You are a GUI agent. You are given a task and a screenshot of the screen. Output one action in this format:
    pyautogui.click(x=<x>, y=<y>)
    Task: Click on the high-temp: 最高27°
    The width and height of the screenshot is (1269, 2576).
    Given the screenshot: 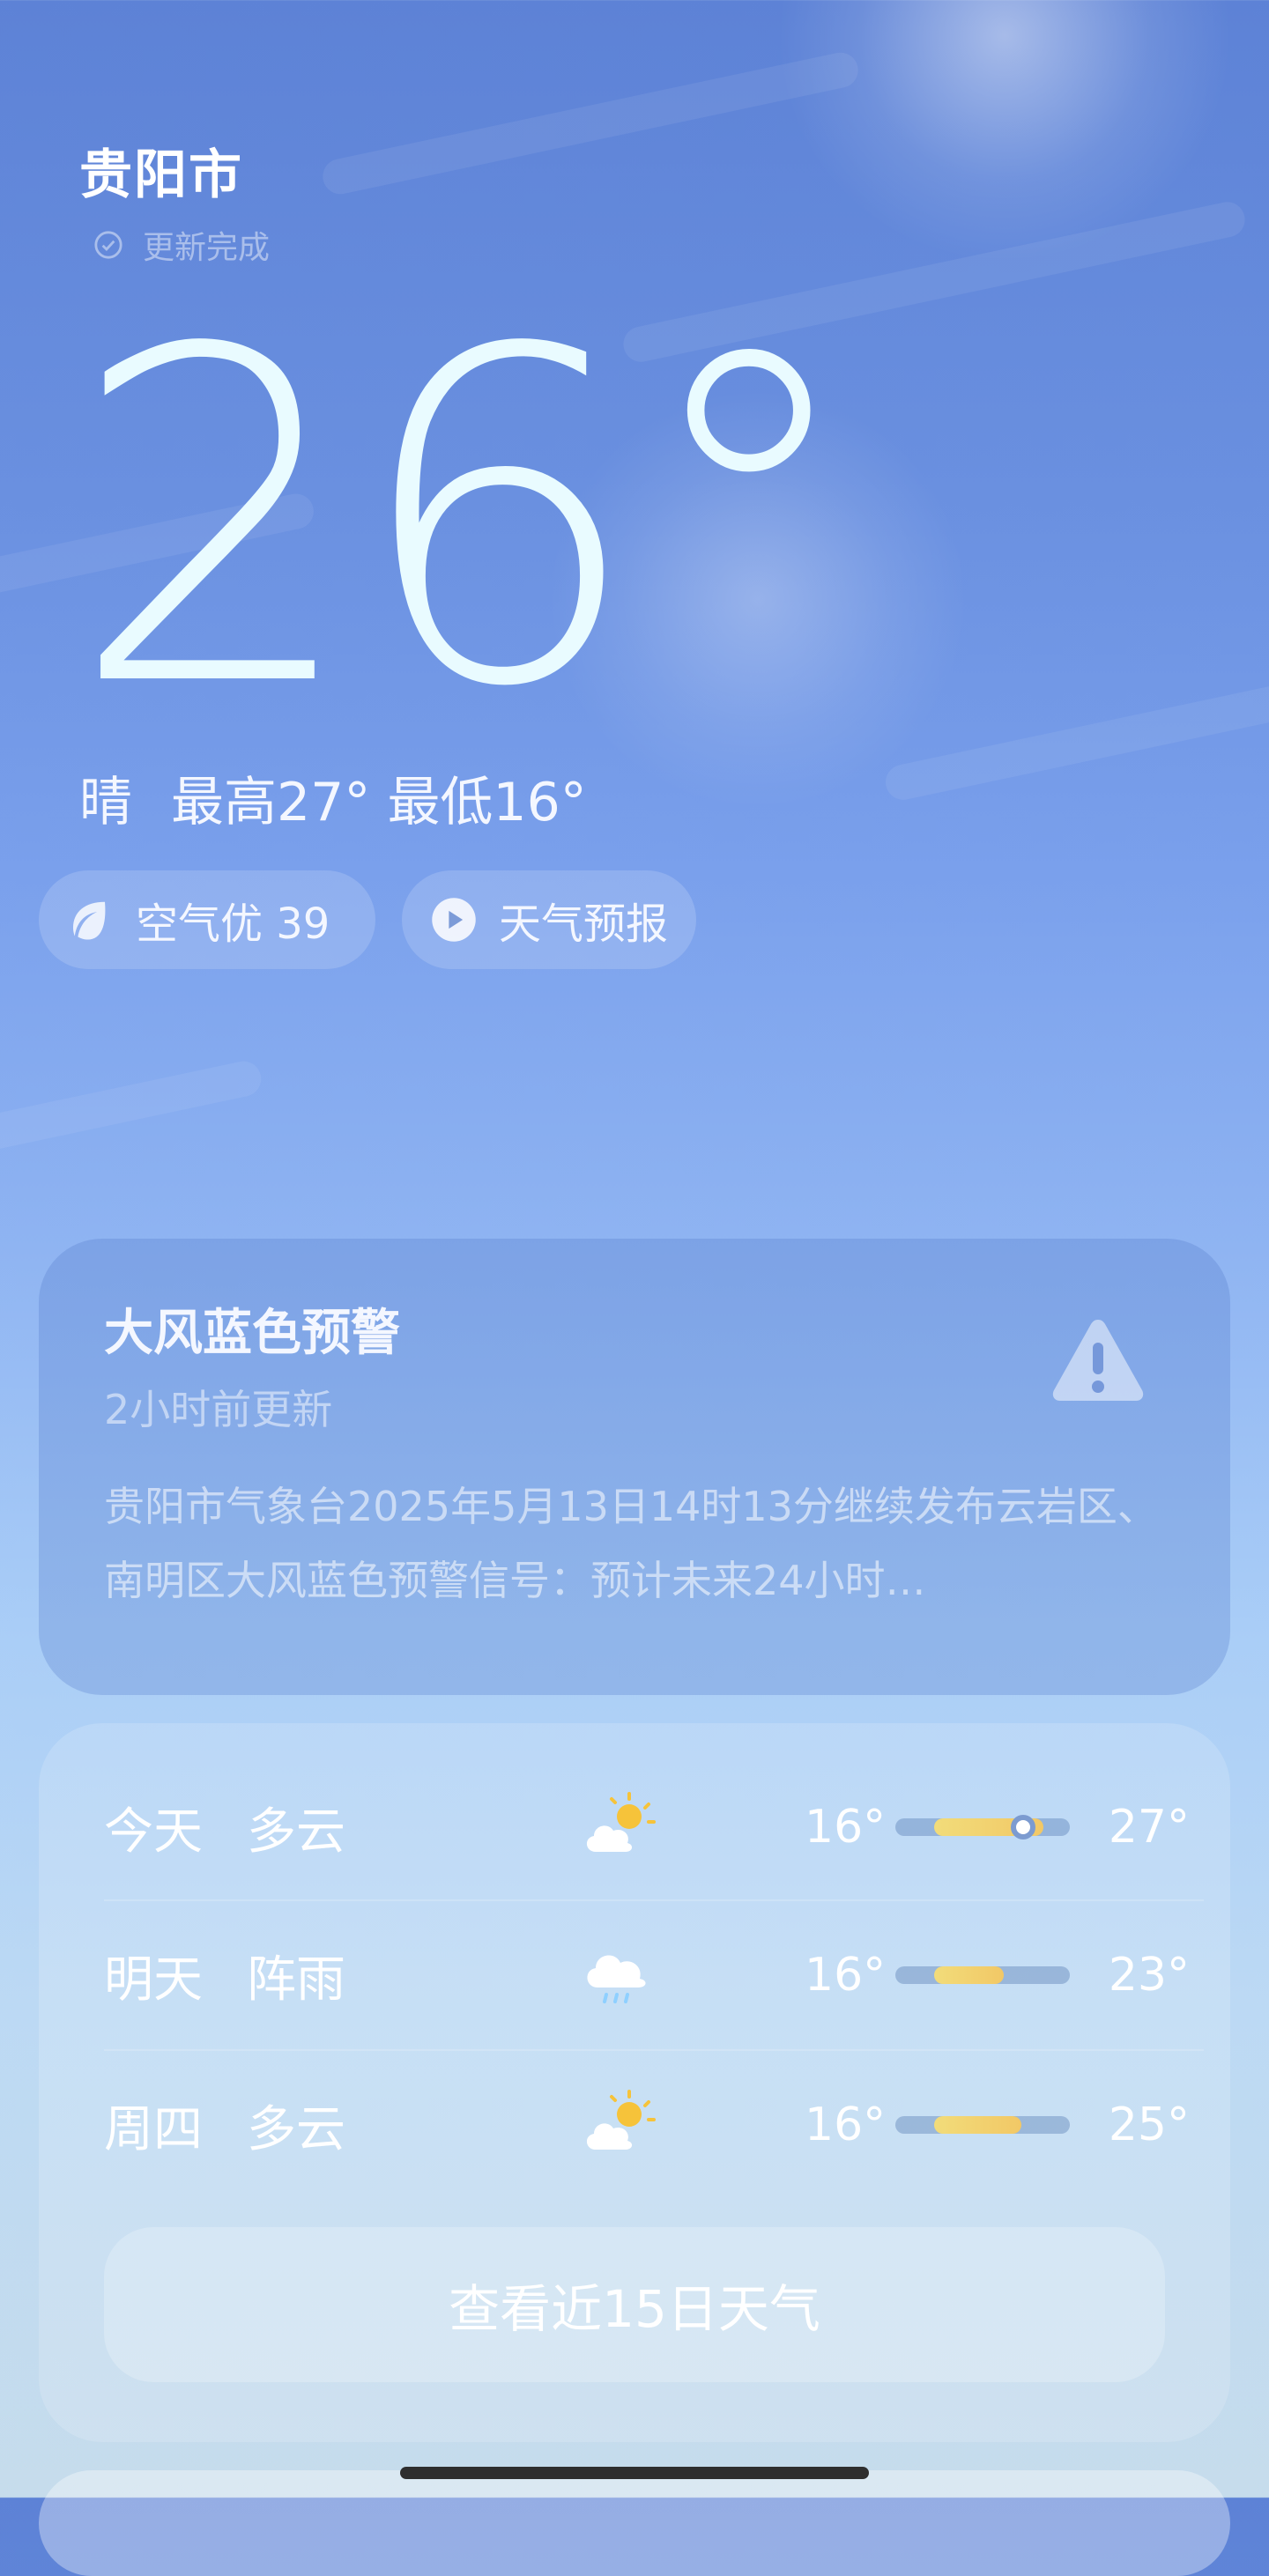 What is the action you would take?
    pyautogui.click(x=271, y=803)
    